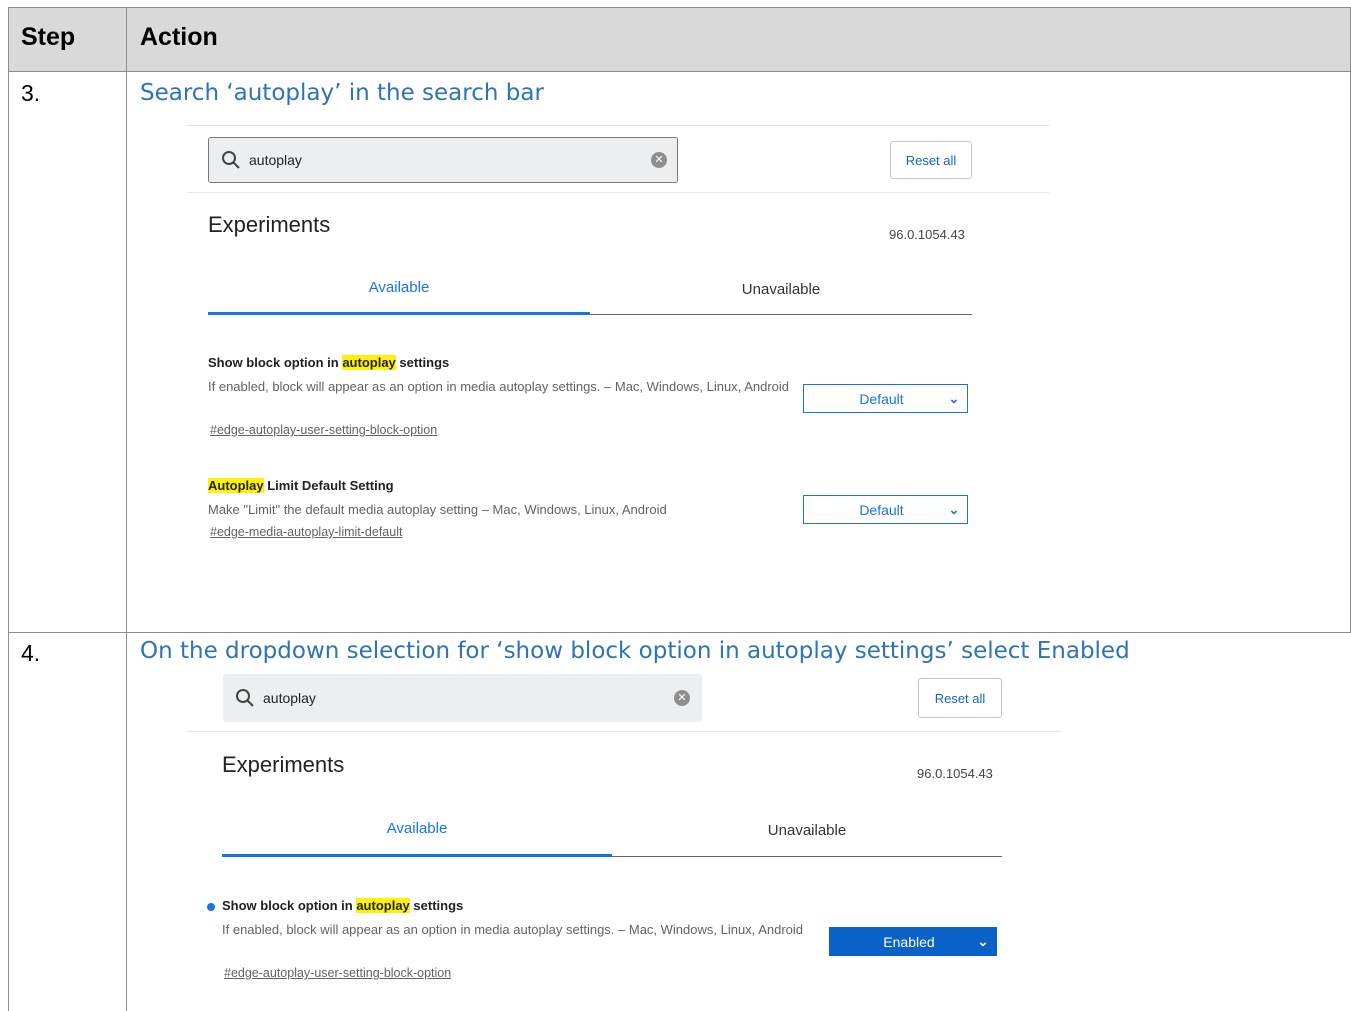 Image resolution: width=1351 pixels, height=1011 pixels. What do you see at coordinates (211, 907) in the screenshot?
I see `modified-flag-dot-icon` at bounding box center [211, 907].